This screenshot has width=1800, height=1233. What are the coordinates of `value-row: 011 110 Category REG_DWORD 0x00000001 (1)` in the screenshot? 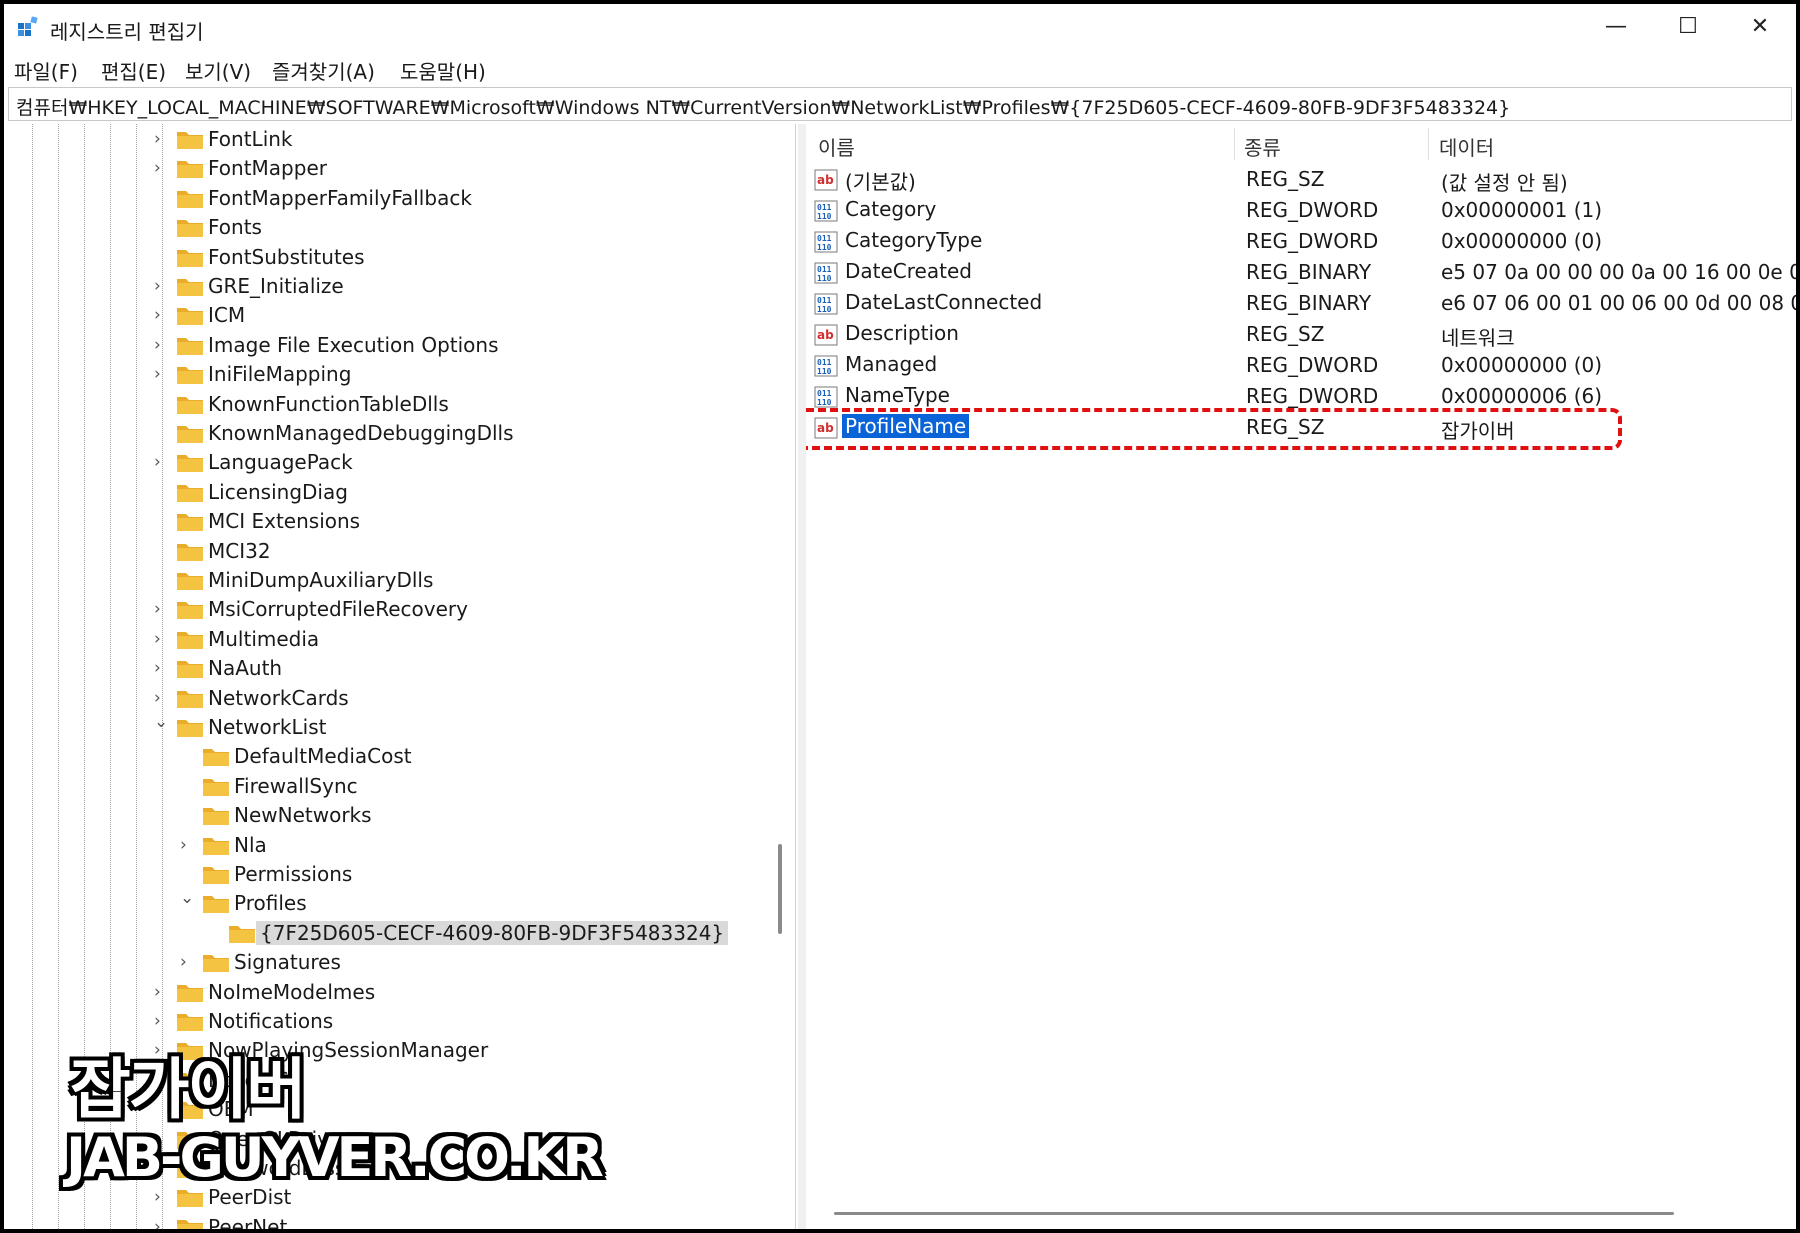 It's located at (1301, 211).